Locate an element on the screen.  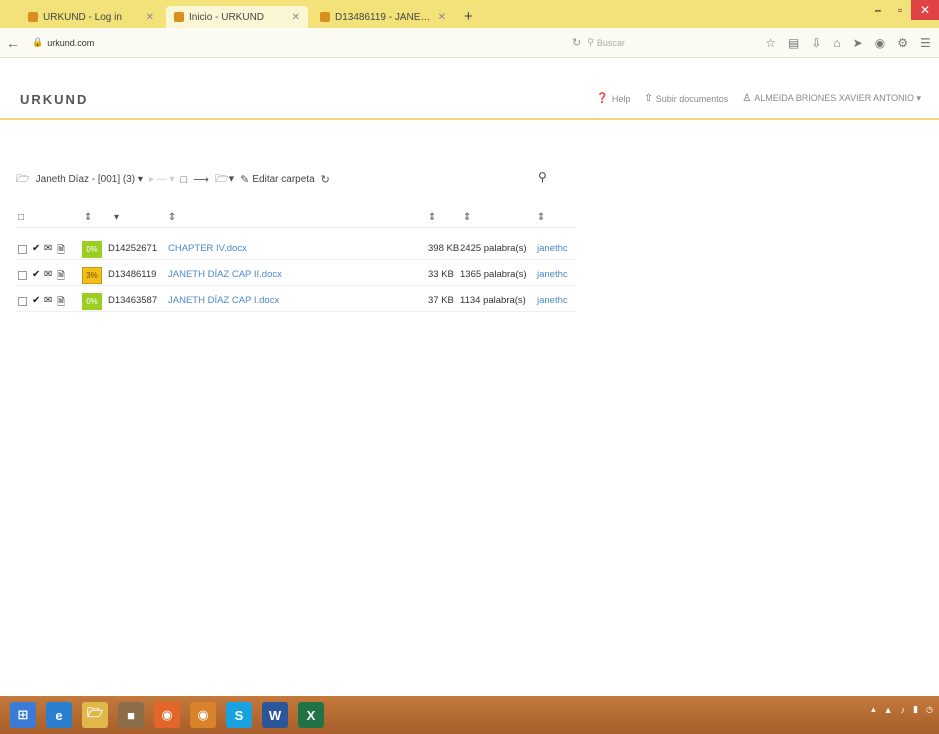
tab-urkund-login: URKUND - Log in ✕ is located at coordinates (91, 17).